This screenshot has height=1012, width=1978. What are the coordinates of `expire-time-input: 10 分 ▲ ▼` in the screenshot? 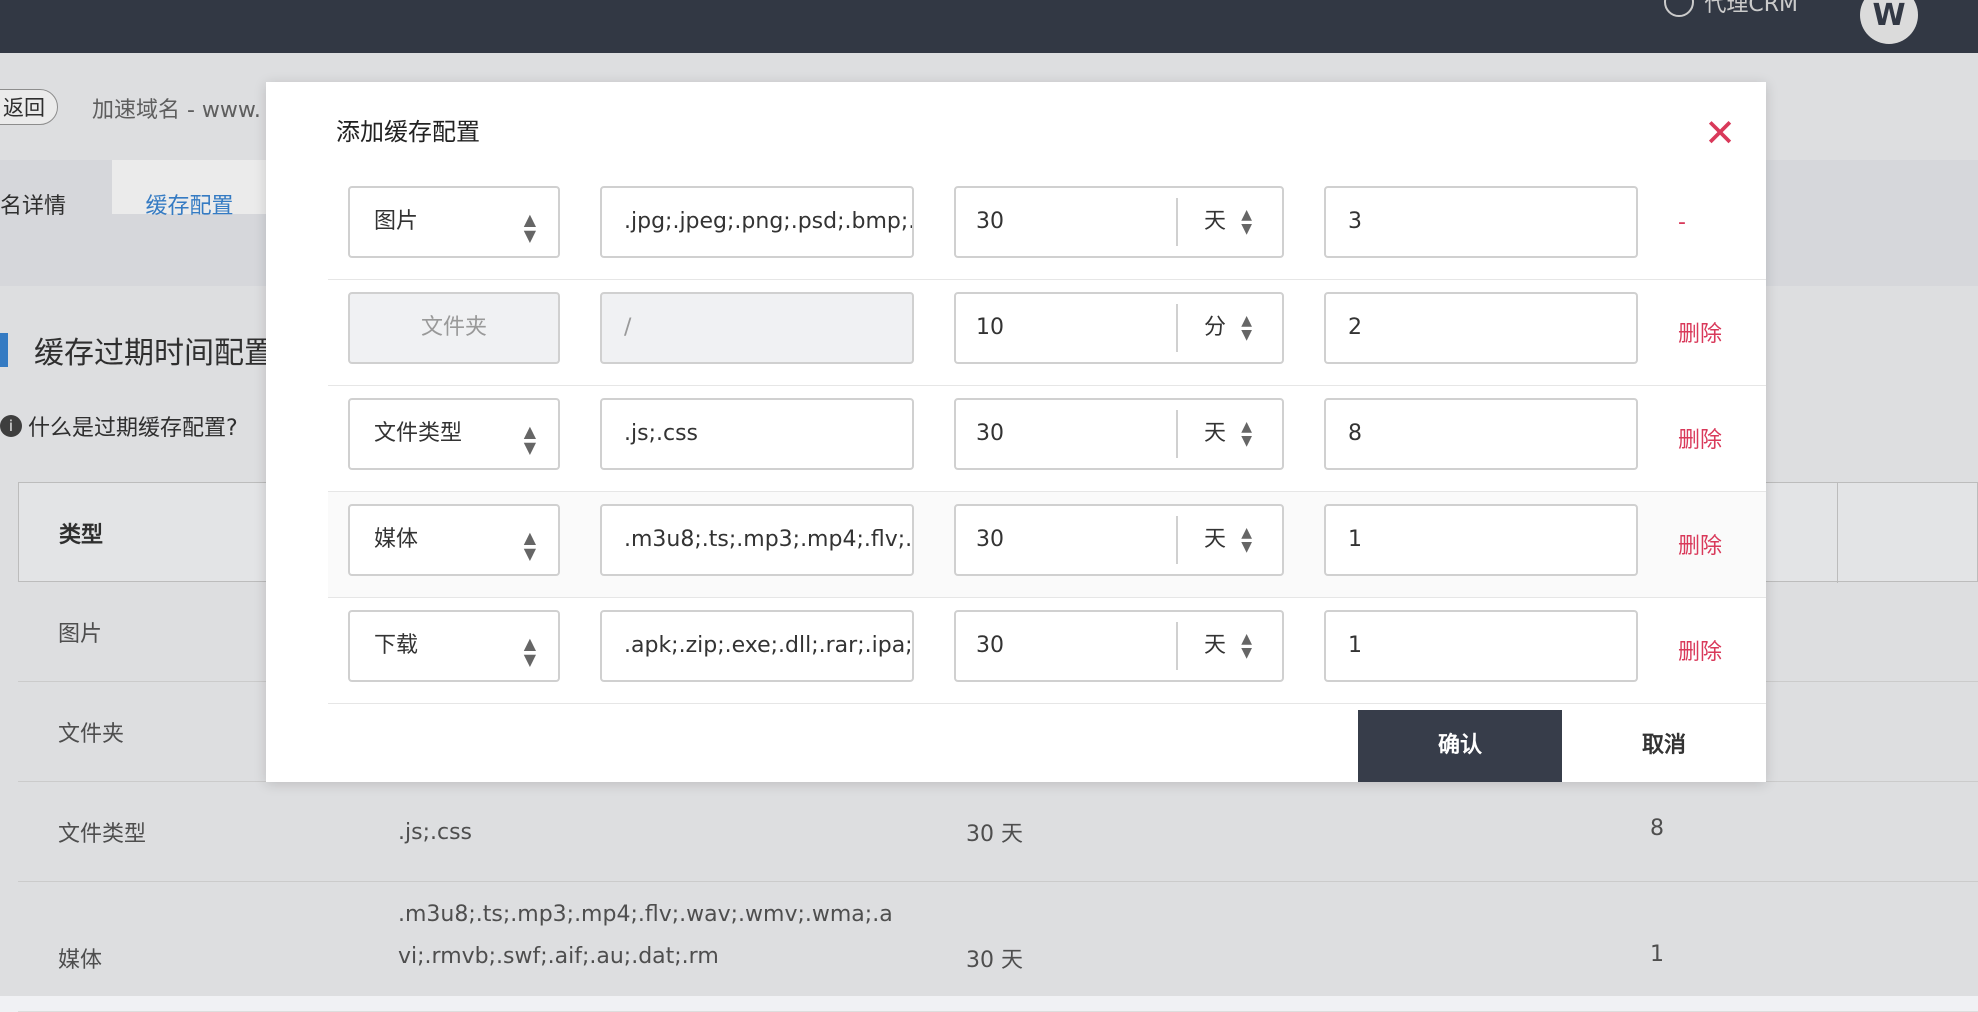 It's located at (1119, 328).